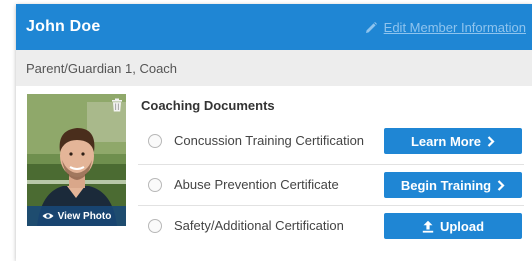 The height and width of the screenshot is (261, 532). Describe the element at coordinates (84, 216) in the screenshot. I see `view-photo-label: View Photo` at that location.